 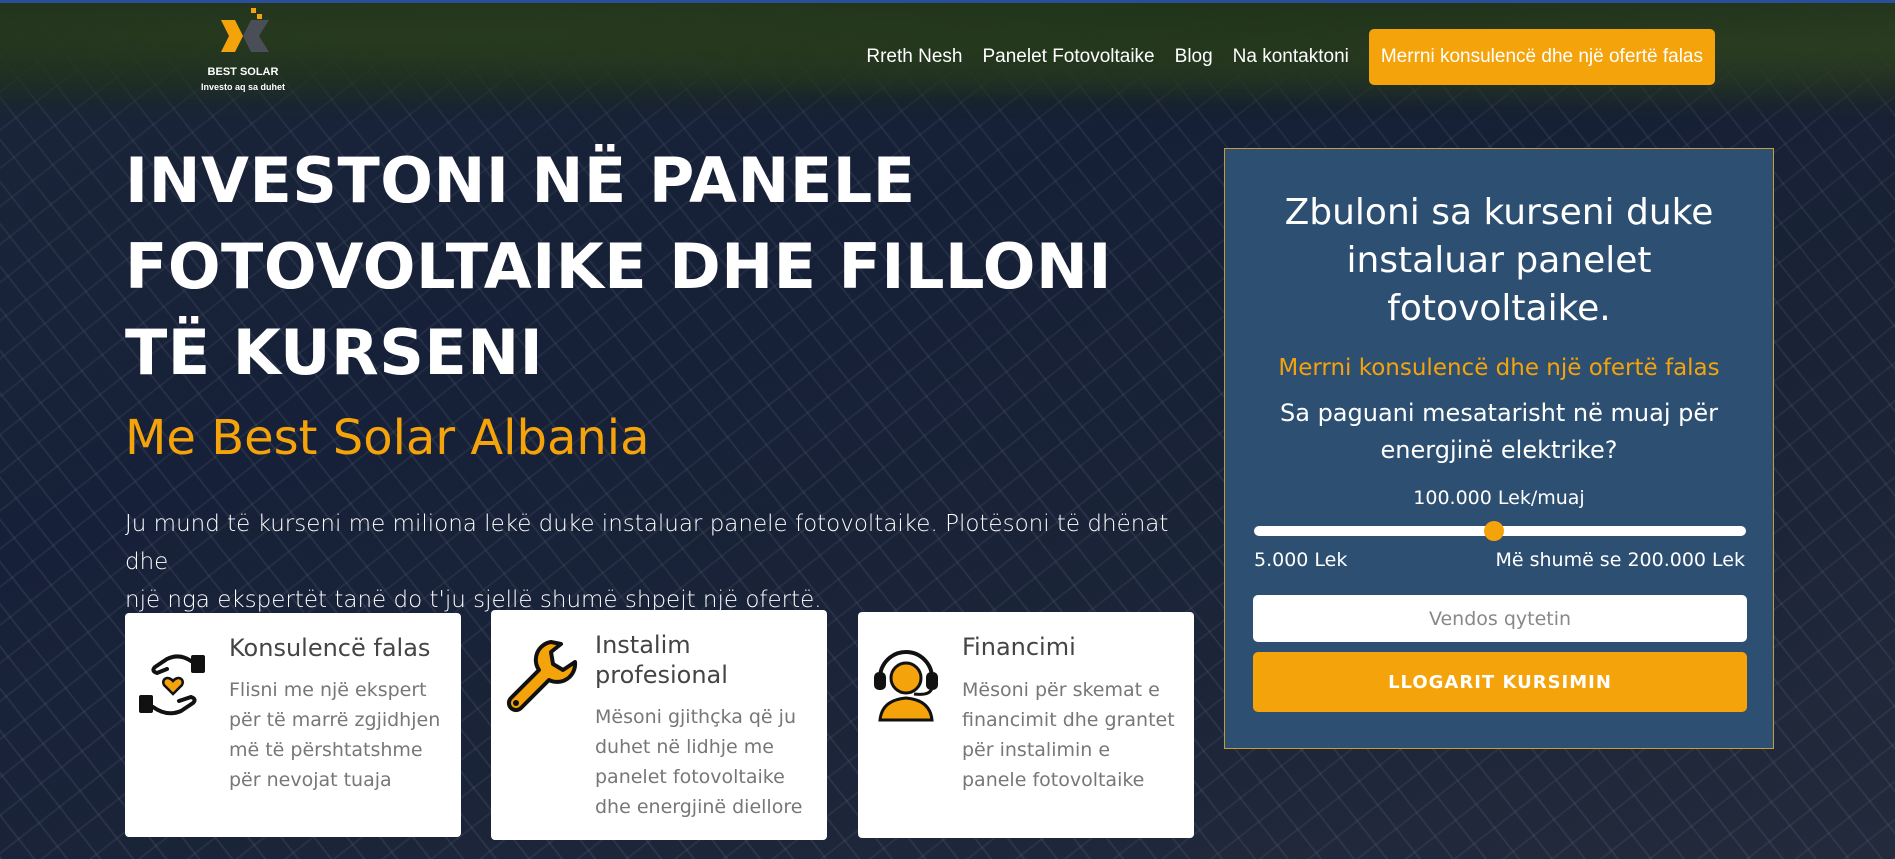 I want to click on hero-headline-line: TË KURSENI, so click(x=334, y=352).